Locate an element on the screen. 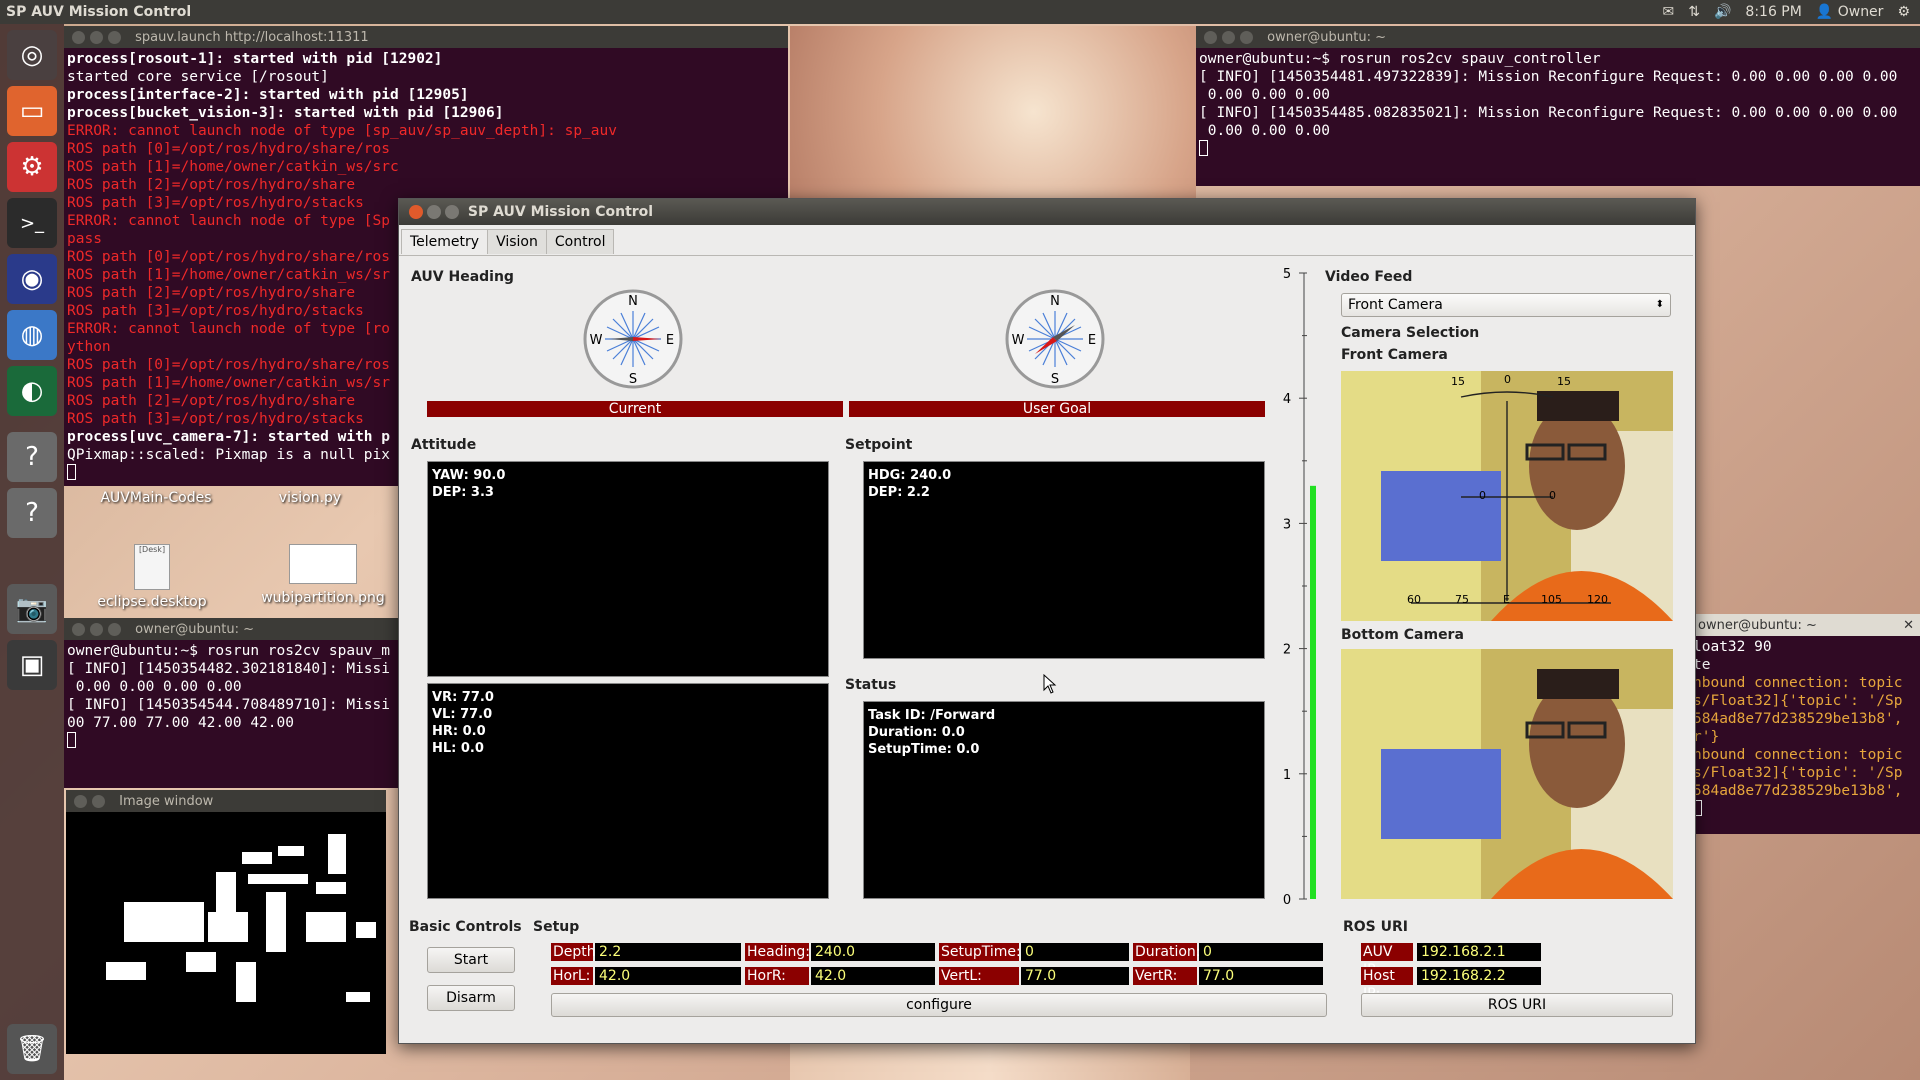 This screenshot has width=1920, height=1080. compass-s: S is located at coordinates (633, 379).